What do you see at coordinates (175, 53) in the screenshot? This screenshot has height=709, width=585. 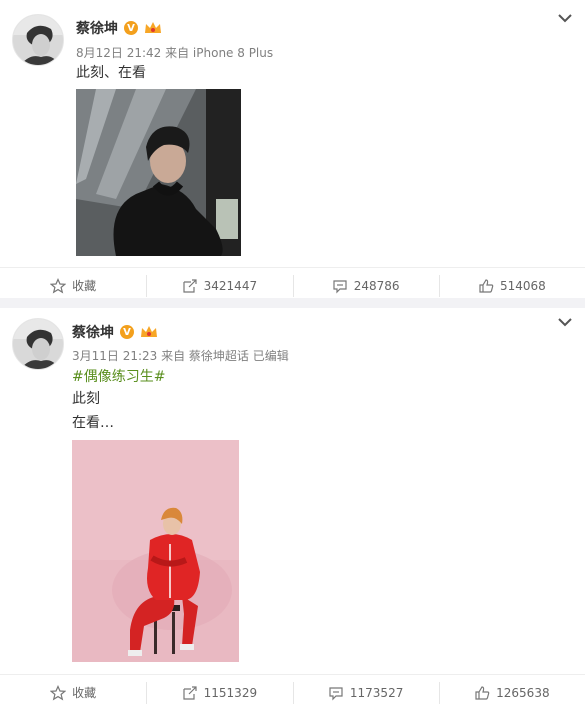 I see `post-meta: 8月12日 21:42 来自 iPhone 8 Plus` at bounding box center [175, 53].